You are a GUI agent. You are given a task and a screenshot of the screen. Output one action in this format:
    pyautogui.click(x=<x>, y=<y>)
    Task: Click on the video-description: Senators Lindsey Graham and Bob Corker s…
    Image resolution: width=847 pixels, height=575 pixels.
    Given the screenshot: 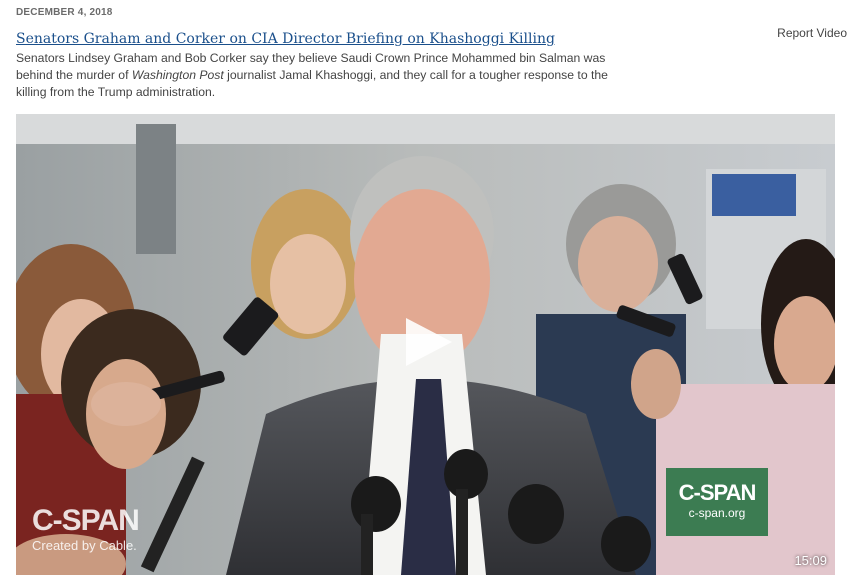 What is the action you would take?
    pyautogui.click(x=326, y=75)
    